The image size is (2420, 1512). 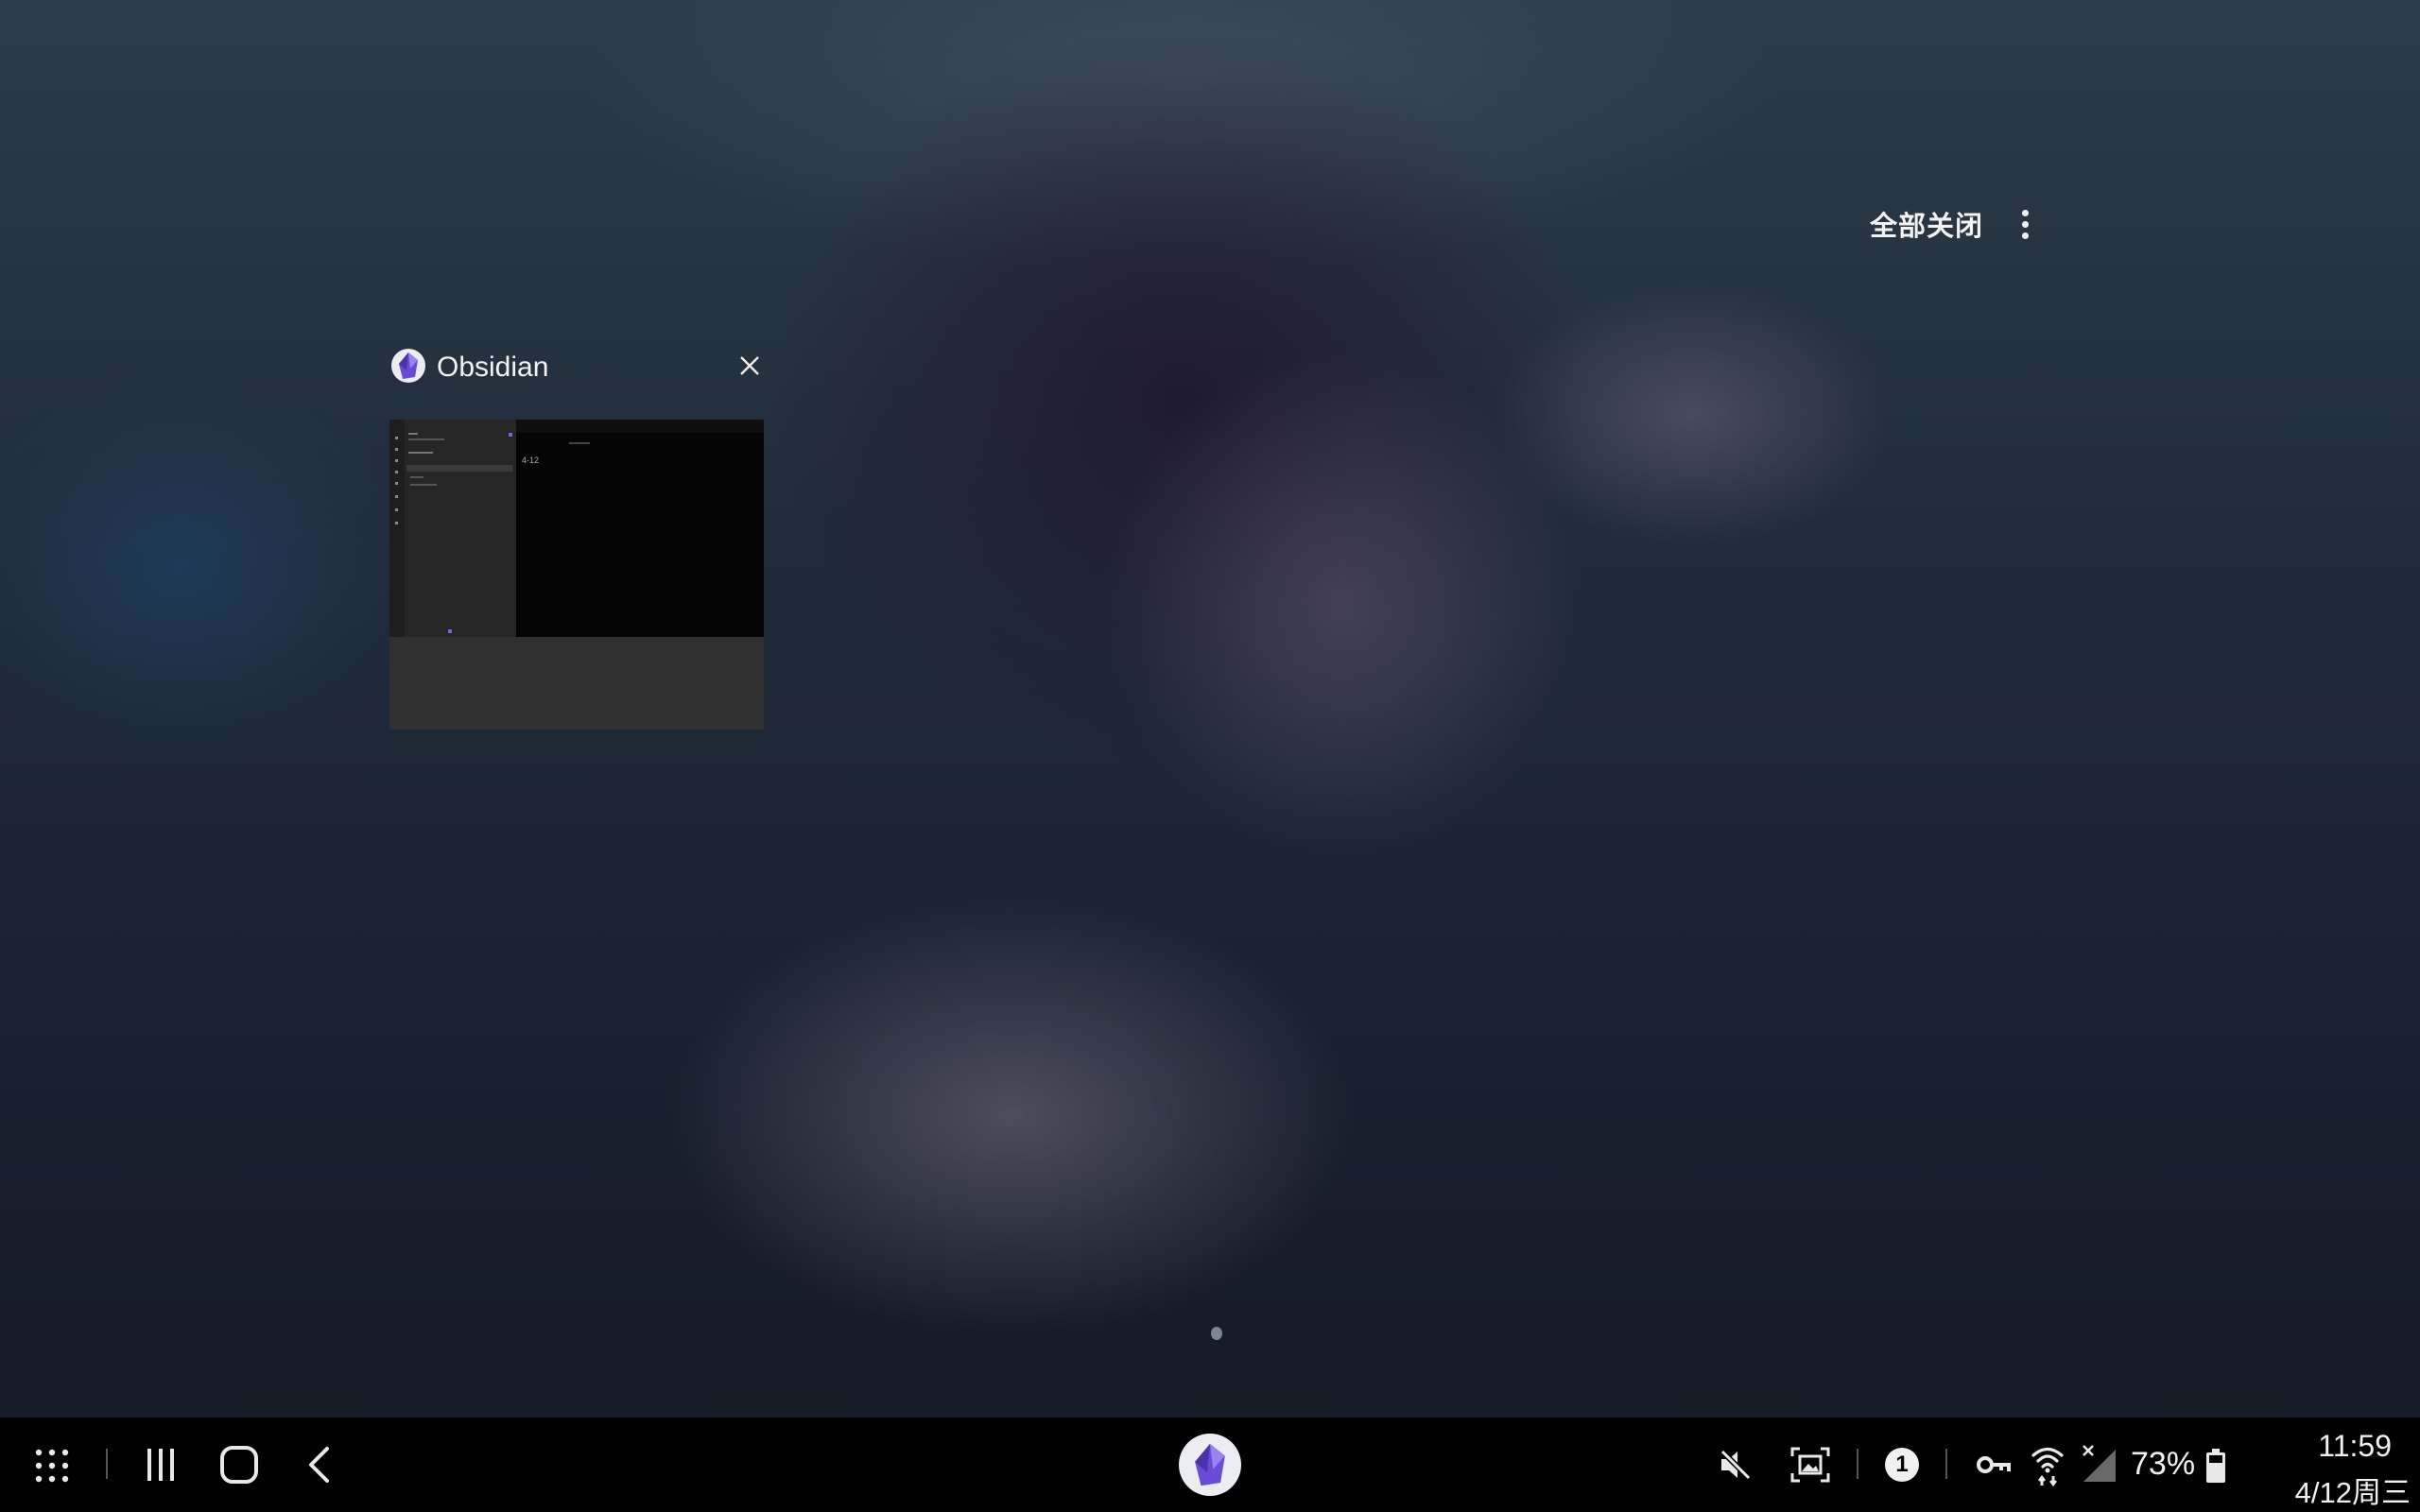 What do you see at coordinates (2342, 1446) in the screenshot?
I see `clock-time: 11:59` at bounding box center [2342, 1446].